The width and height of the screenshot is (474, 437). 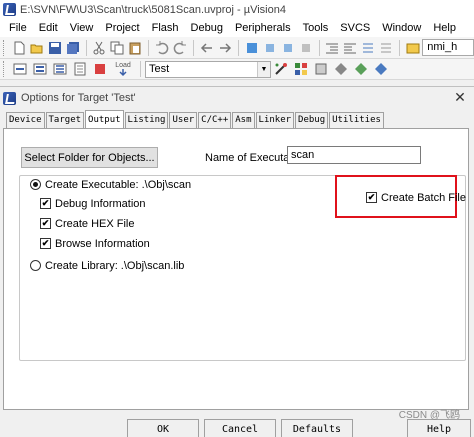 What do you see at coordinates (100, 204) in the screenshot?
I see `debug-information-label: Debug Information` at bounding box center [100, 204].